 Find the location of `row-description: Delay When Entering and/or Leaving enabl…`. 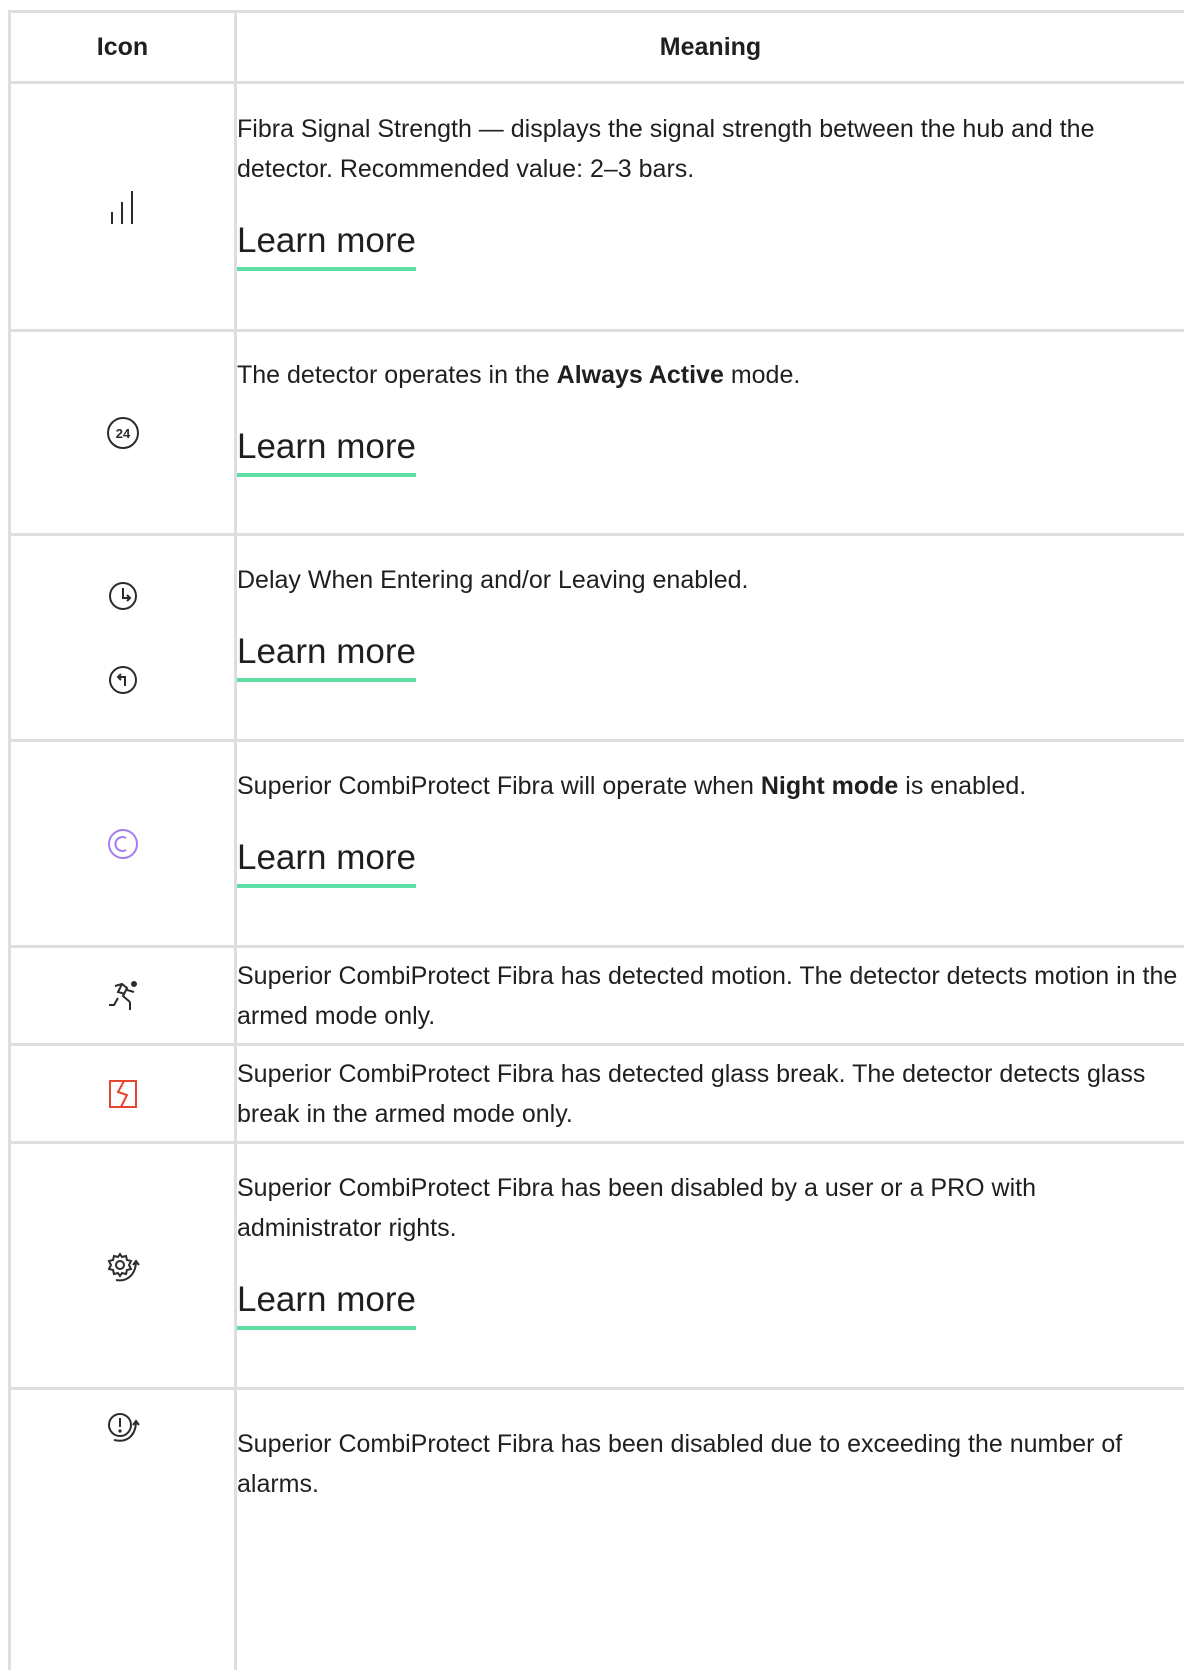

row-description: Delay When Entering and/or Leaving enabl… is located at coordinates (710, 580).